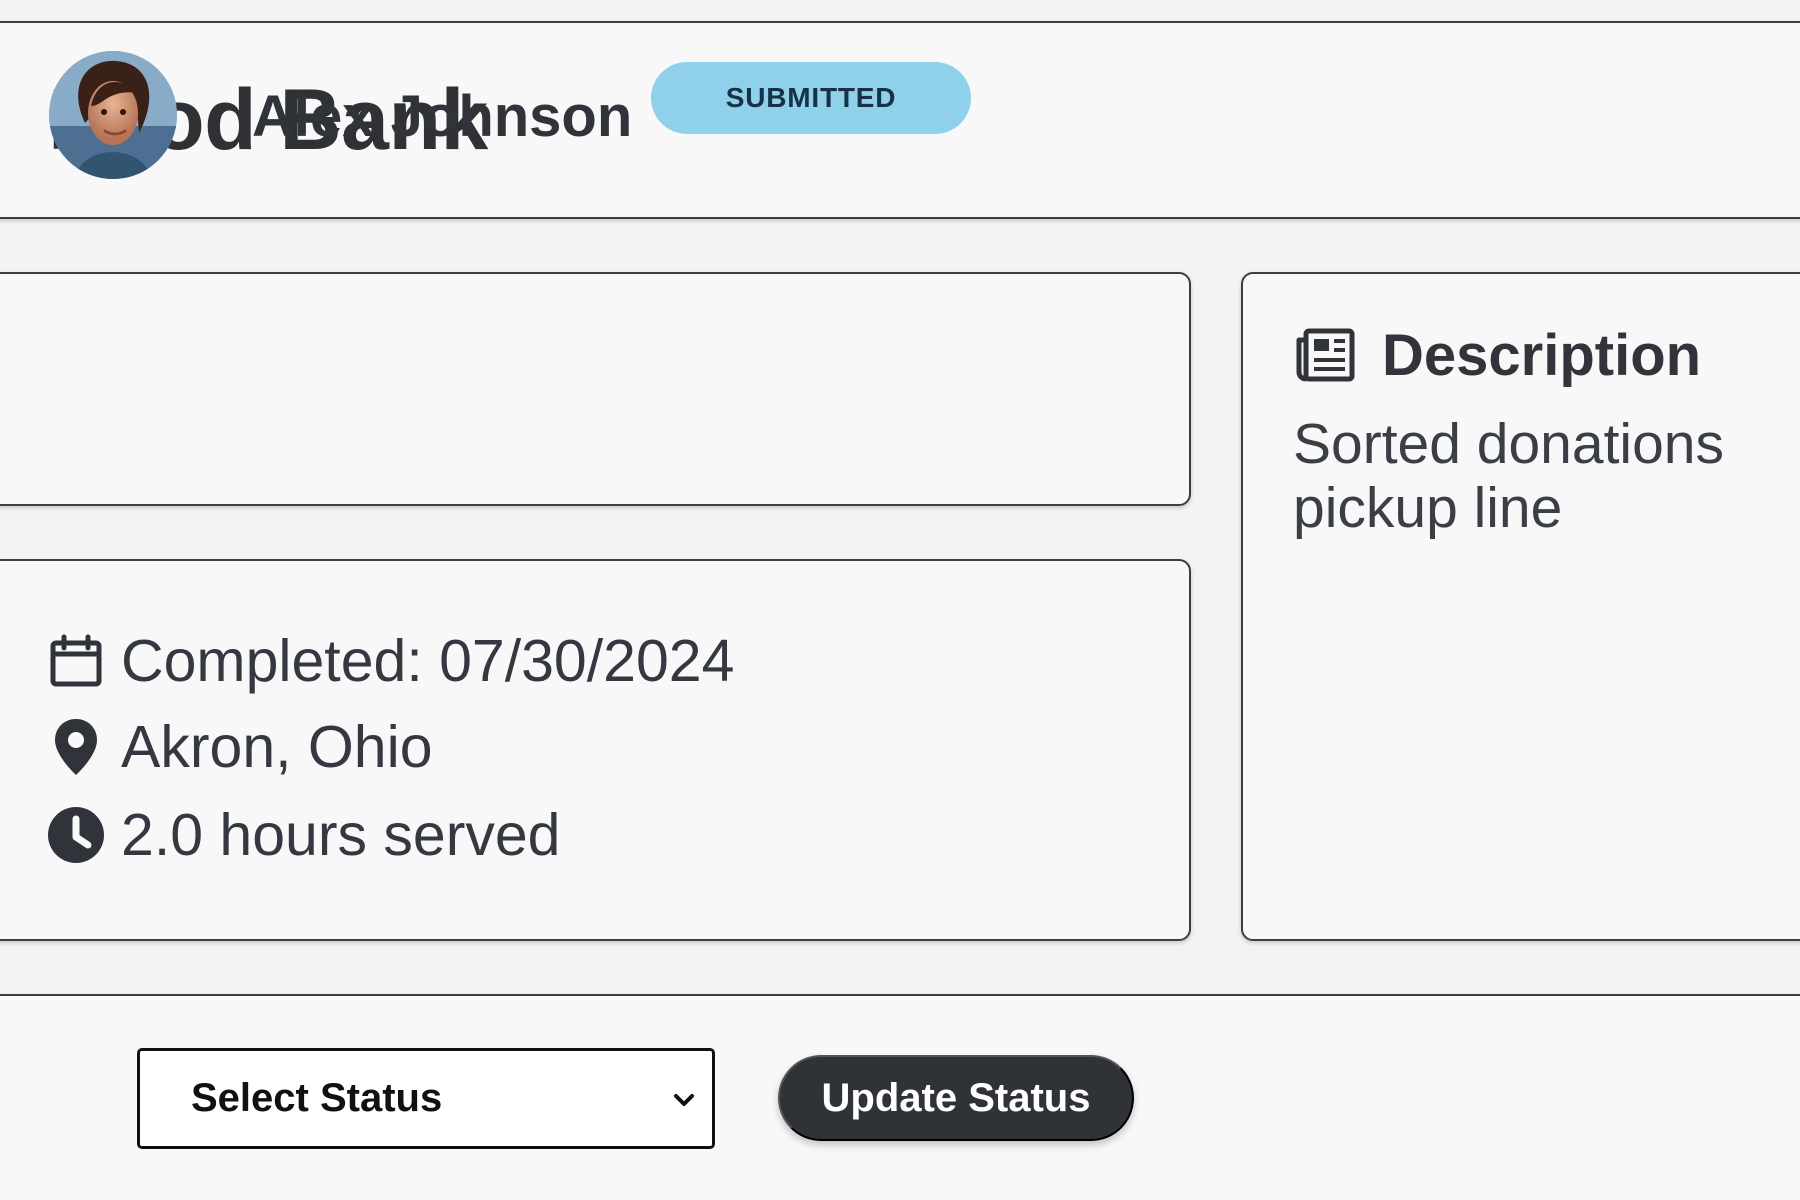 This screenshot has width=1800, height=1200. What do you see at coordinates (811, 98) in the screenshot?
I see `status-badge: SUBMITTED` at bounding box center [811, 98].